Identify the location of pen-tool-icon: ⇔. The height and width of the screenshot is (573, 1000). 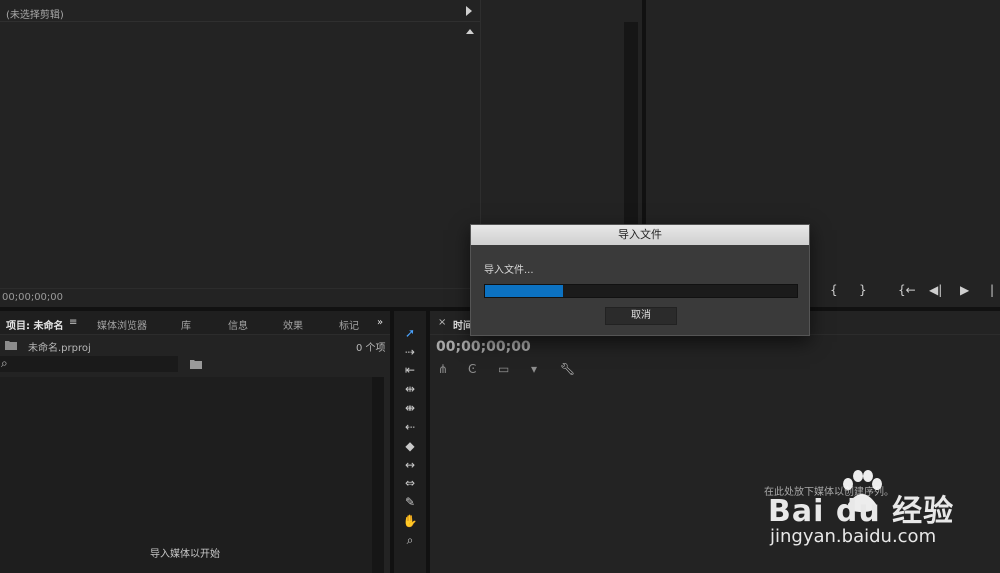
(410, 483).